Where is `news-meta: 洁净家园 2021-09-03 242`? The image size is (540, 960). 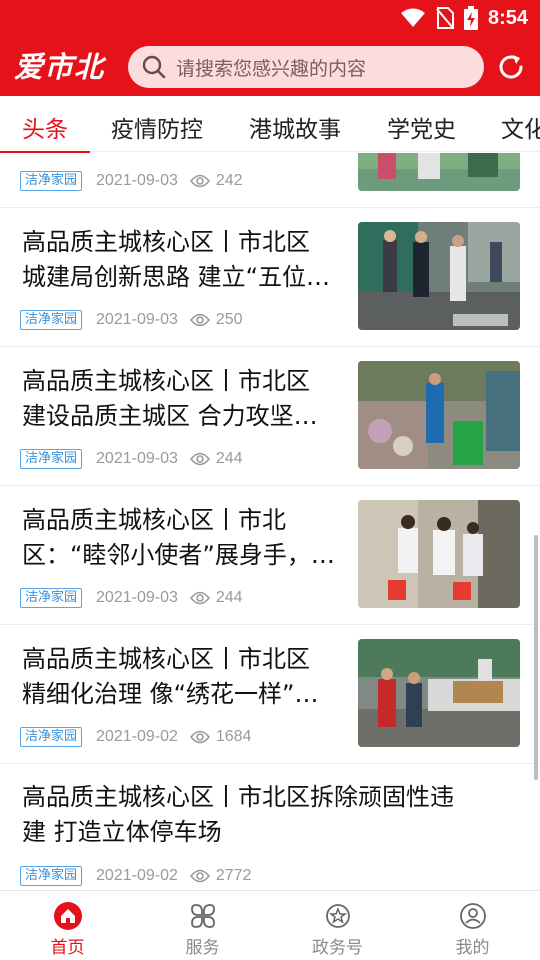 news-meta: 洁净家园 2021-09-03 242 is located at coordinates (131, 181).